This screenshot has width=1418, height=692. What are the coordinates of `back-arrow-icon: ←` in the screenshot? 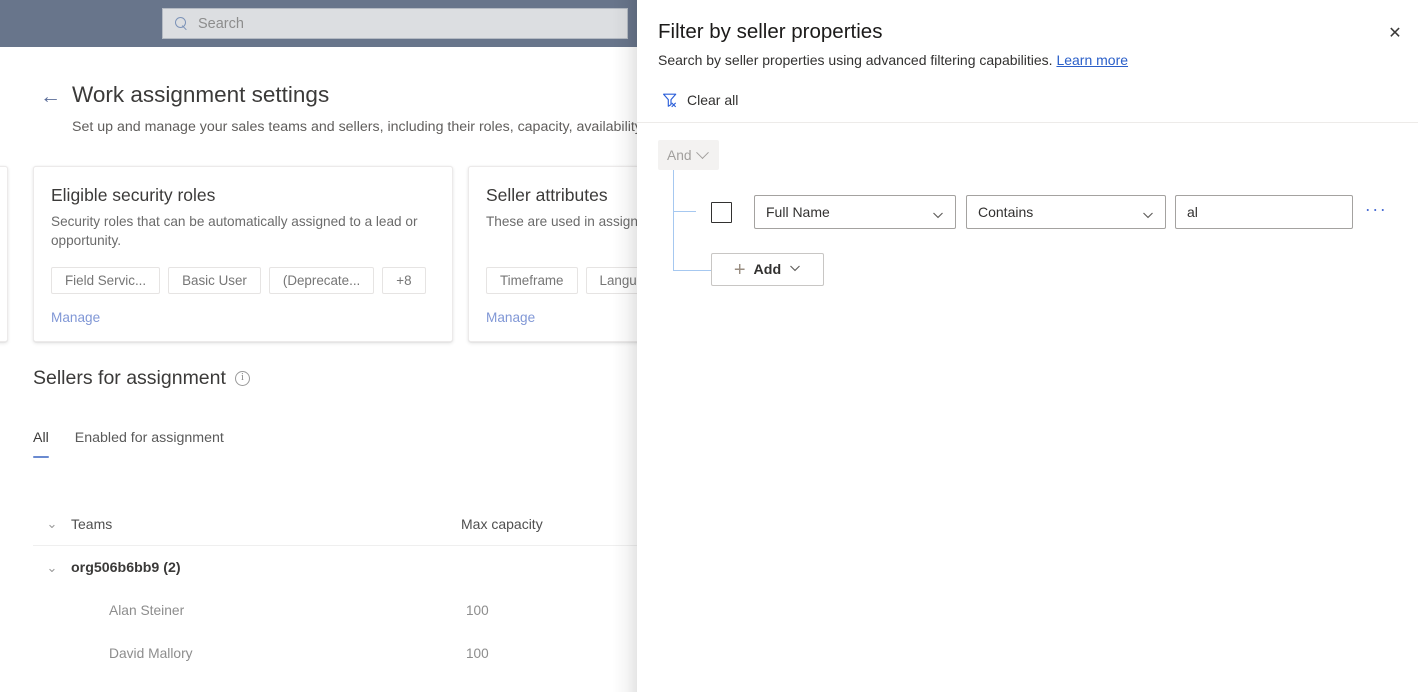 It's located at (51, 96).